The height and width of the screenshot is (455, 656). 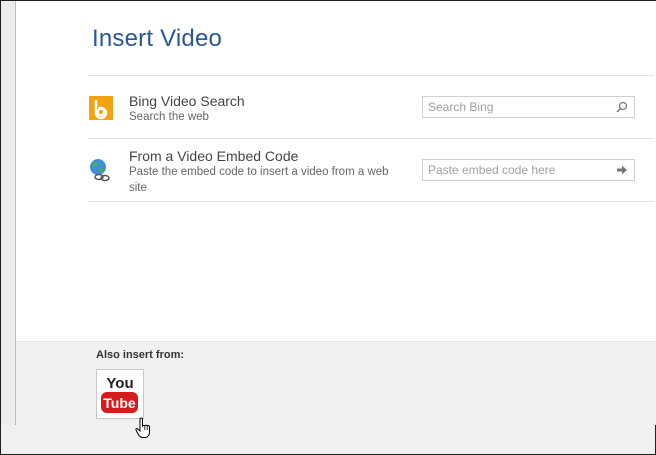 What do you see at coordinates (119, 383) in the screenshot?
I see `youtube-logo-you: You` at bounding box center [119, 383].